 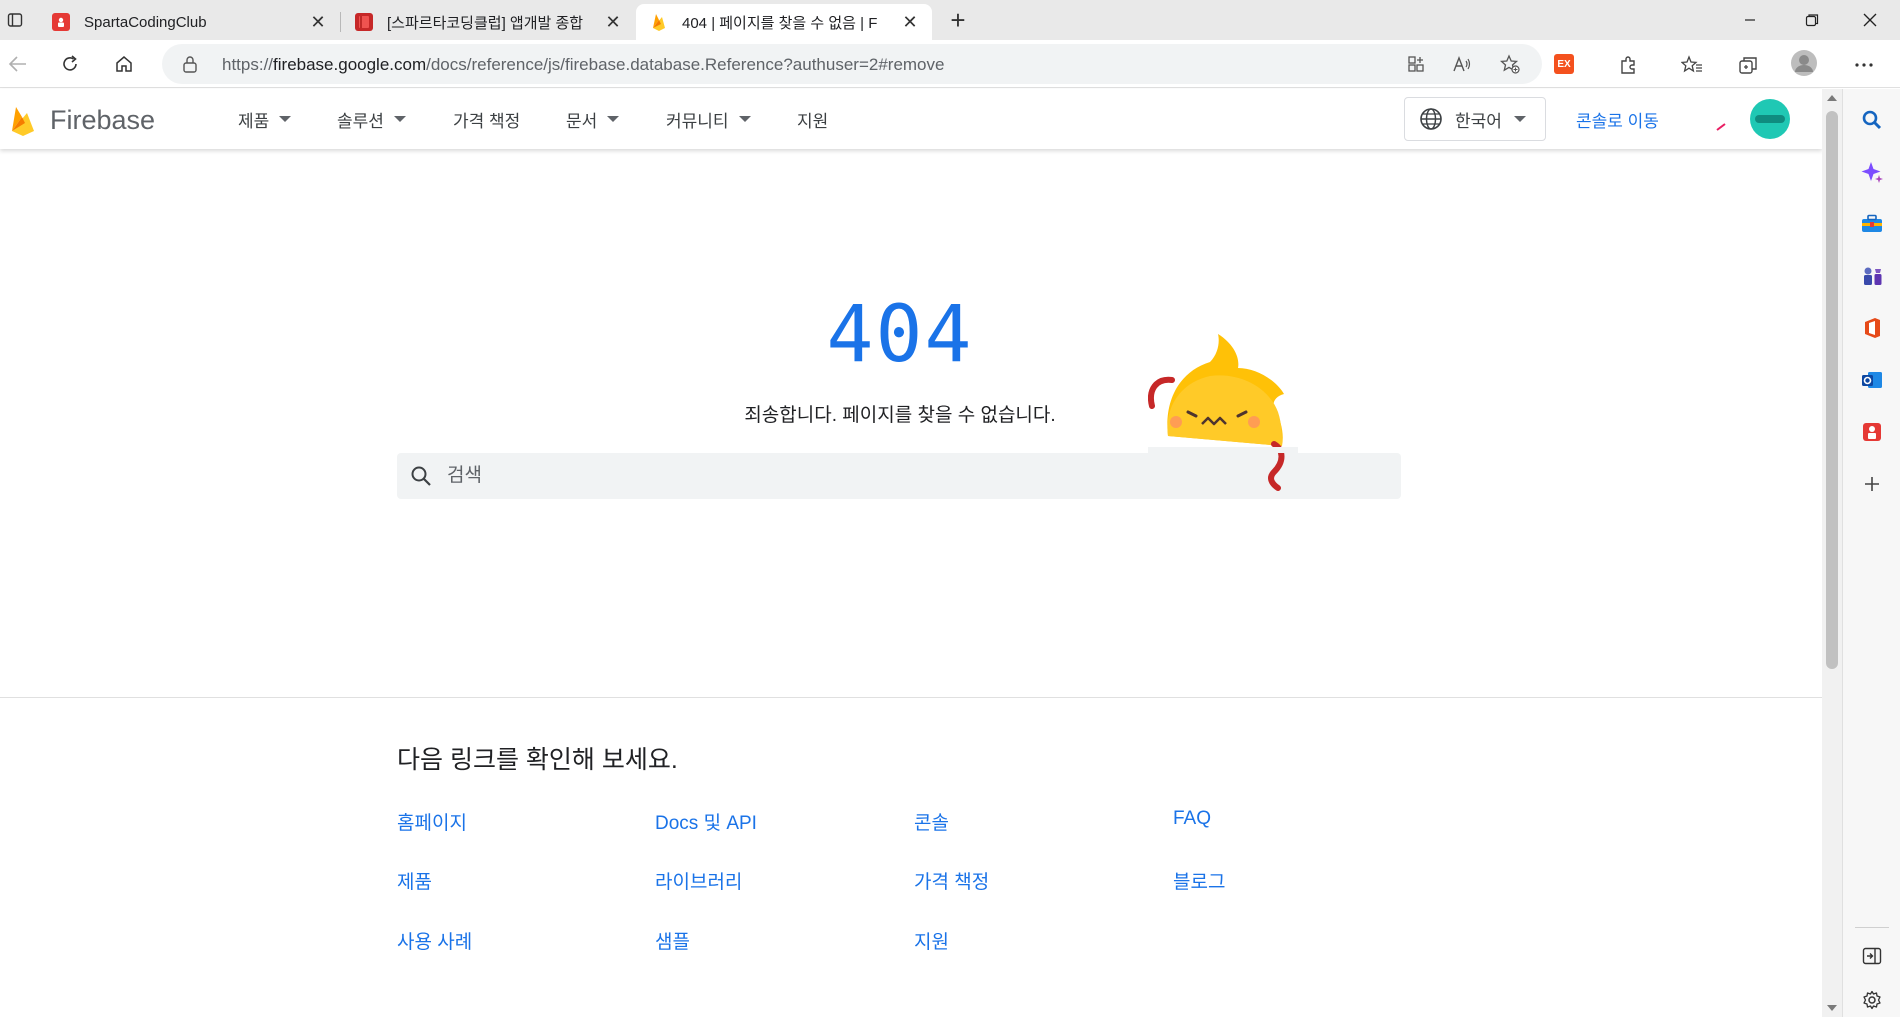 What do you see at coordinates (1872, 328) in the screenshot?
I see `office-icon` at bounding box center [1872, 328].